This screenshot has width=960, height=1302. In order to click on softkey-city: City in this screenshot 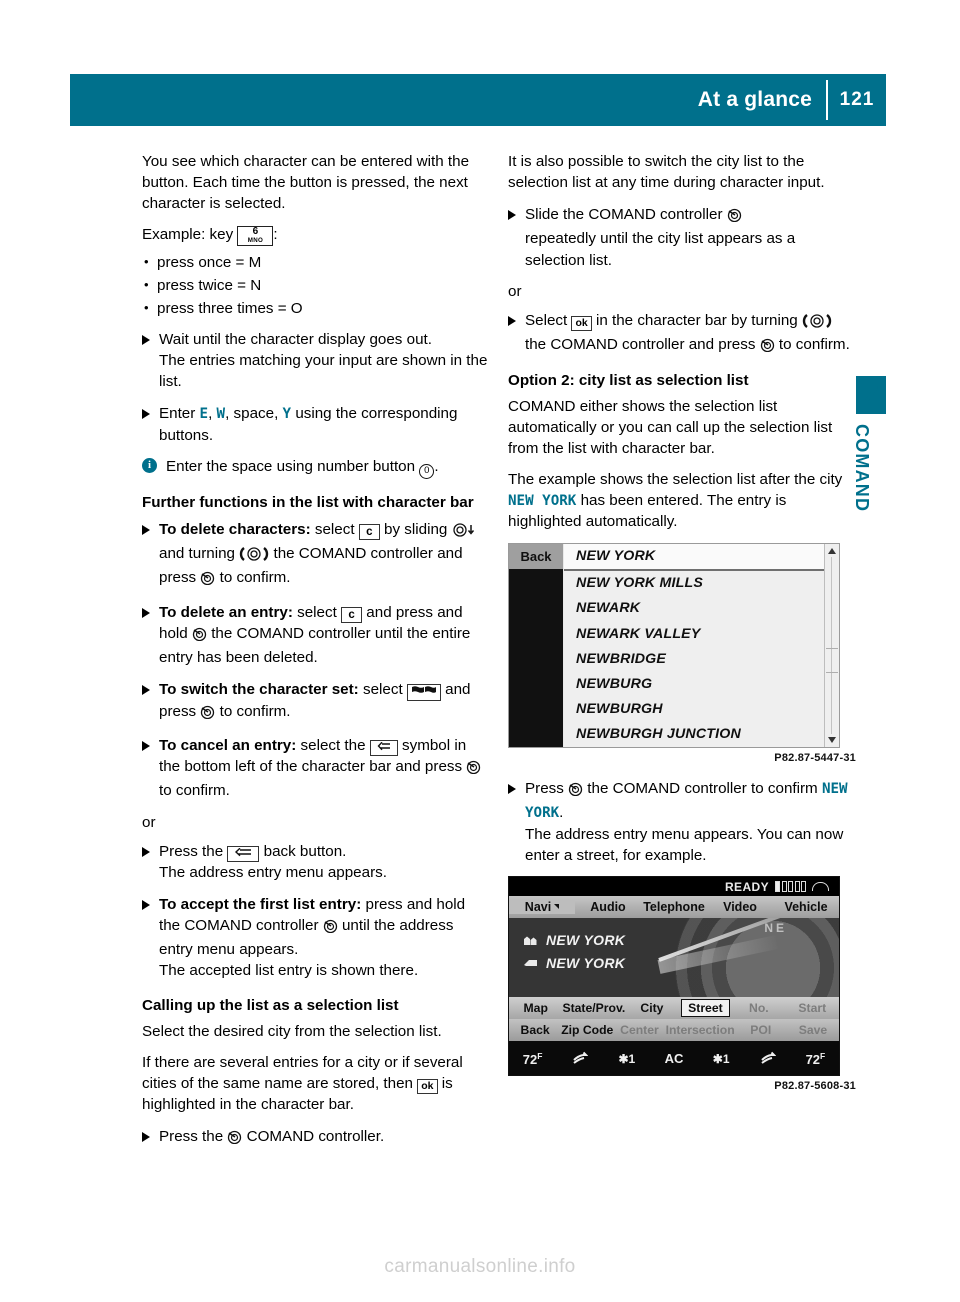, I will do `click(651, 1008)`.